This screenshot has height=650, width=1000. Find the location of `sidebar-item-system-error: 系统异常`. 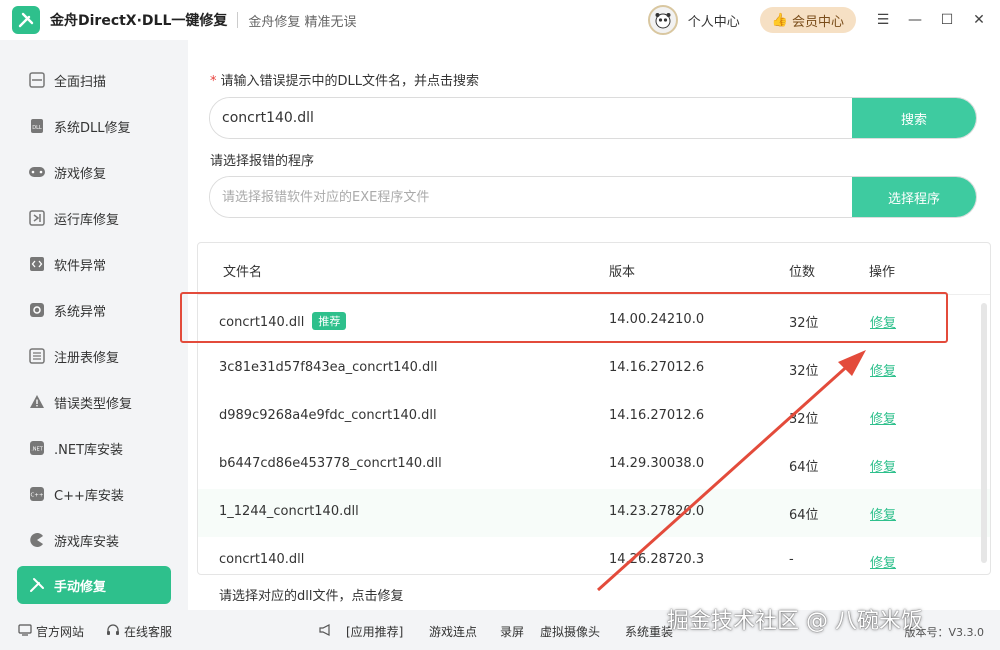

sidebar-item-system-error: 系统异常 is located at coordinates (94, 310).